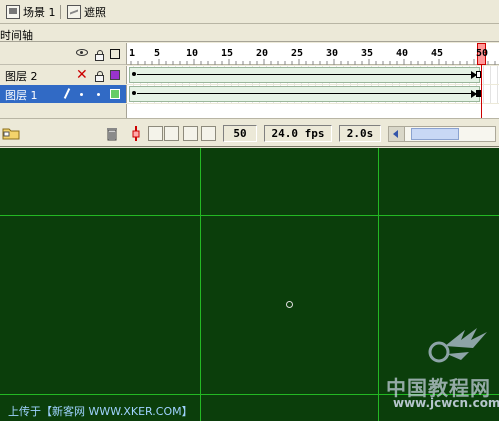  What do you see at coordinates (155, 133) in the screenshot?
I see `onion-skin-icon` at bounding box center [155, 133].